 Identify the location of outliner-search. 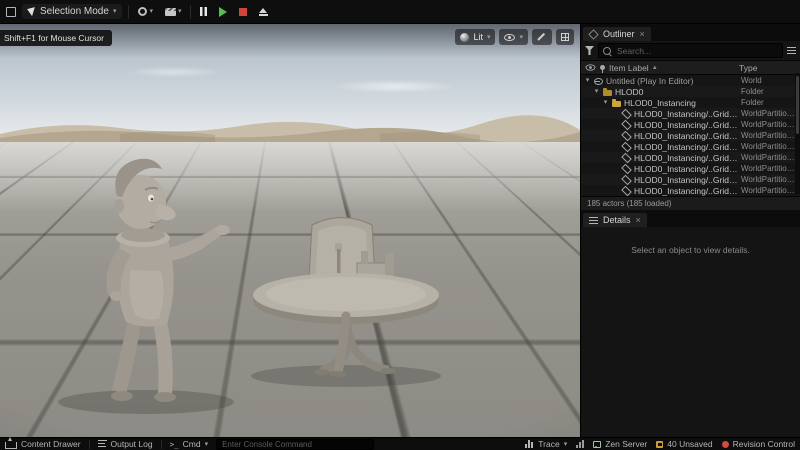
(690, 50).